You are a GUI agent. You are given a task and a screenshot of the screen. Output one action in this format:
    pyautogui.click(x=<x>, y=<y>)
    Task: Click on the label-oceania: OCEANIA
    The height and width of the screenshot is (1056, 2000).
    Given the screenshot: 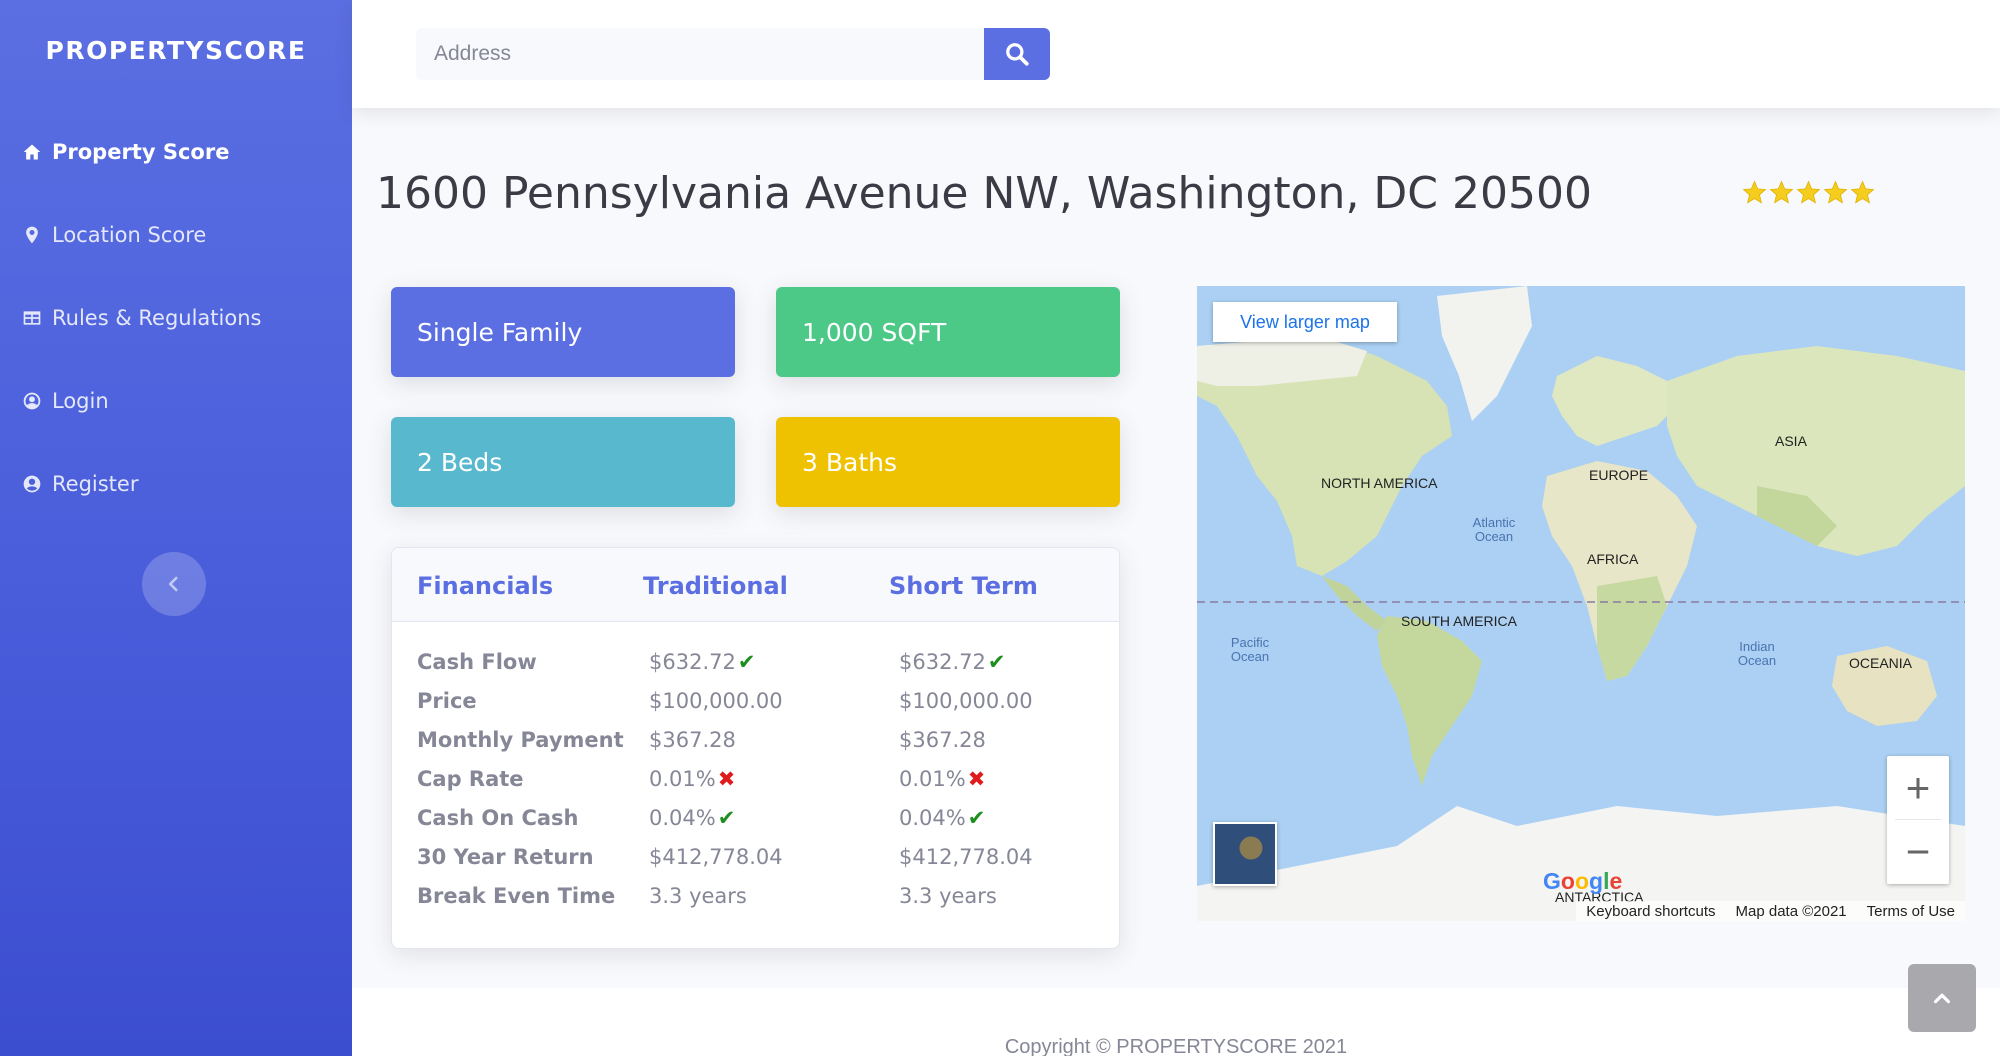 What is the action you would take?
    pyautogui.click(x=1881, y=663)
    